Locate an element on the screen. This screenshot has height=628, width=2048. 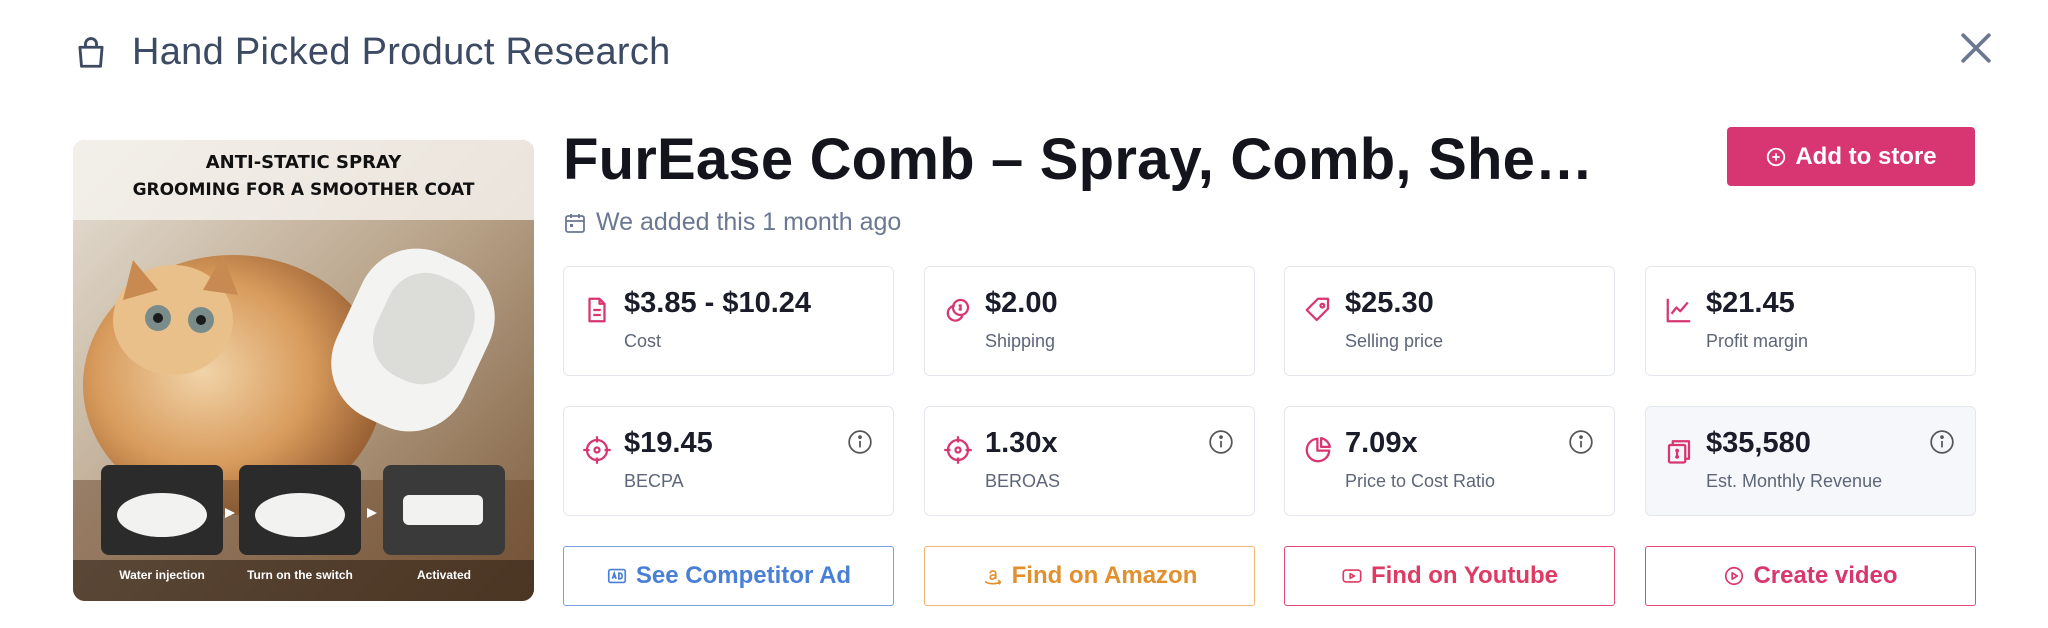
tag-icon is located at coordinates (1317, 309).